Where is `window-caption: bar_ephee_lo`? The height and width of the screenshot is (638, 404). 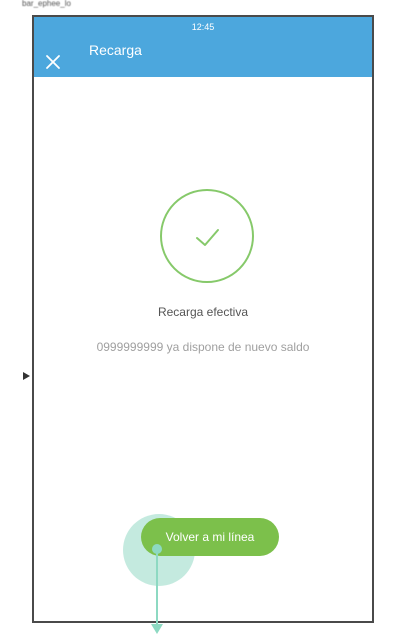 window-caption: bar_ephee_lo is located at coordinates (46, 4).